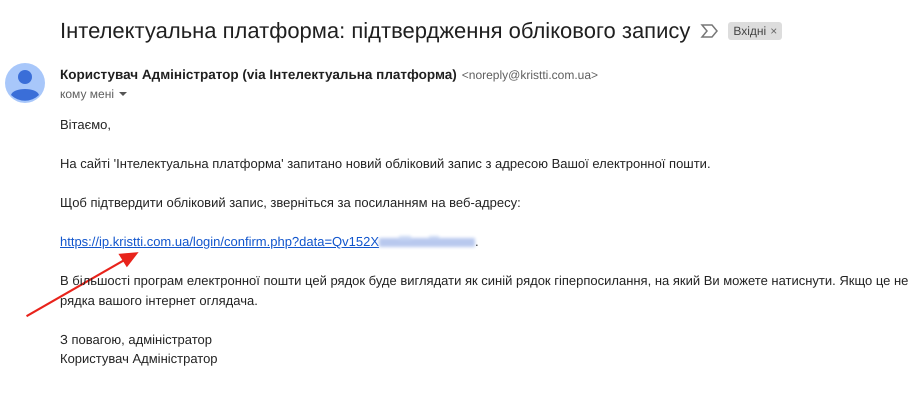 The width and height of the screenshot is (917, 404). Describe the element at coordinates (25, 83) in the screenshot. I see `avatar-icon` at that location.